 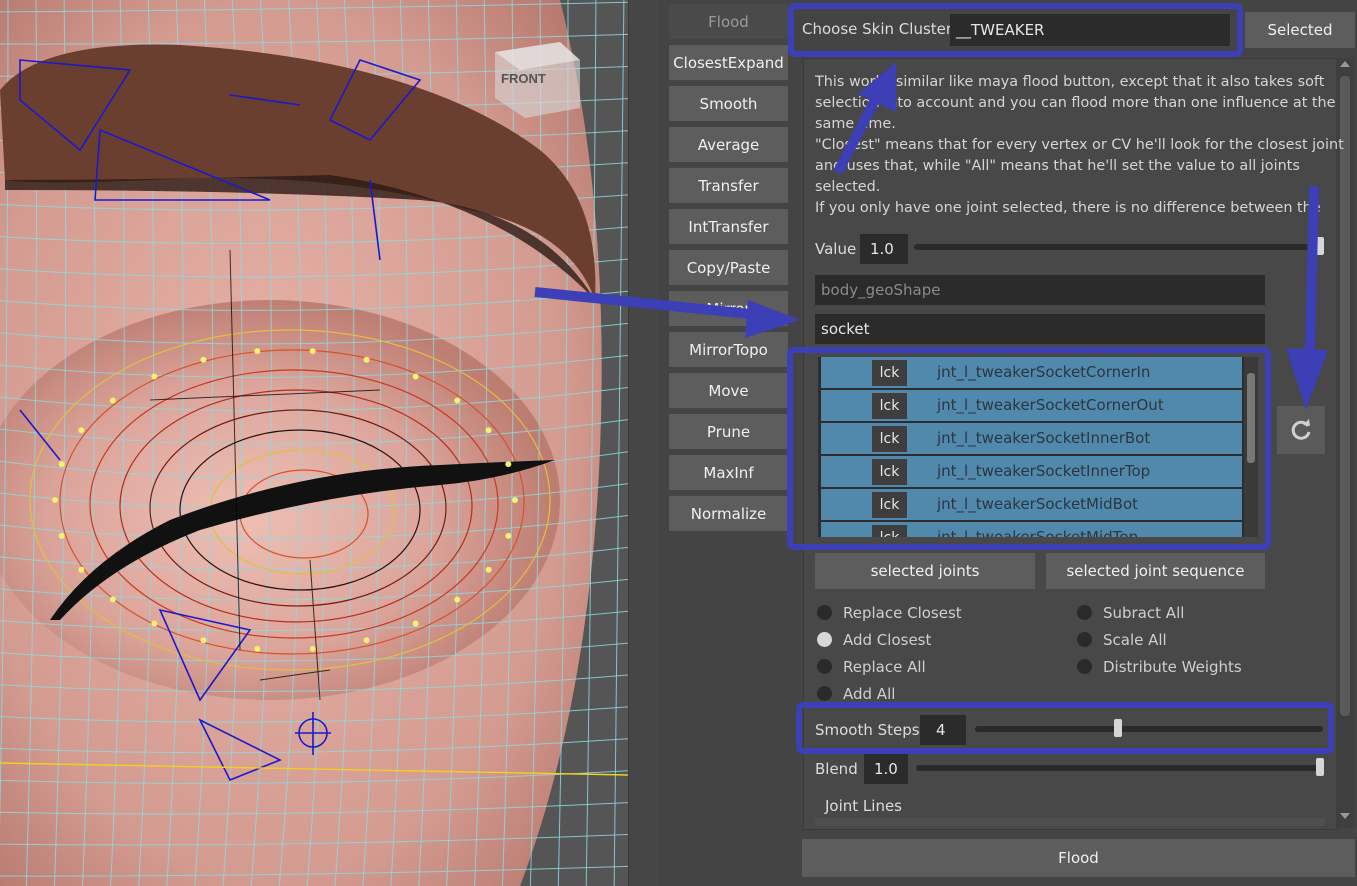 What do you see at coordinates (728, 21) in the screenshot?
I see `tab-flood: Flood` at bounding box center [728, 21].